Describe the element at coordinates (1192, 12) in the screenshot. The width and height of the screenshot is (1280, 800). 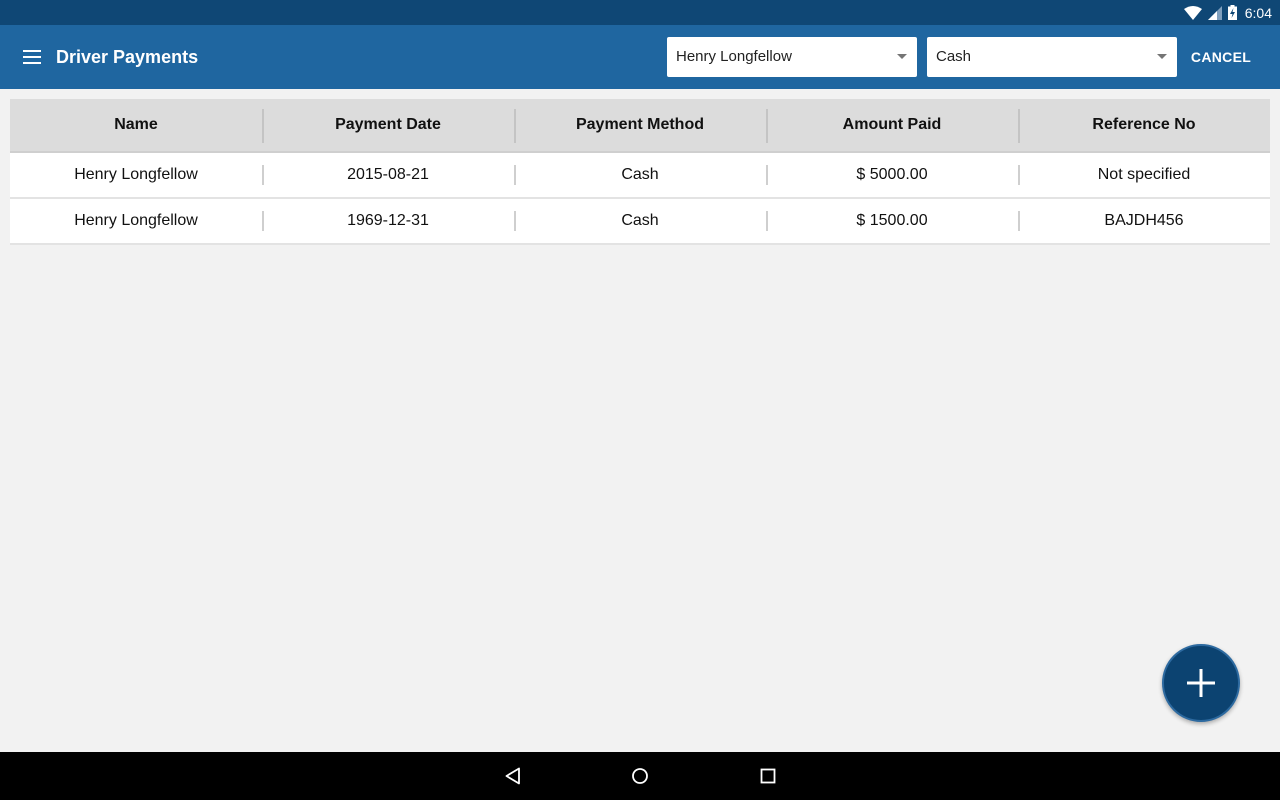
I see `wifi-icon` at that location.